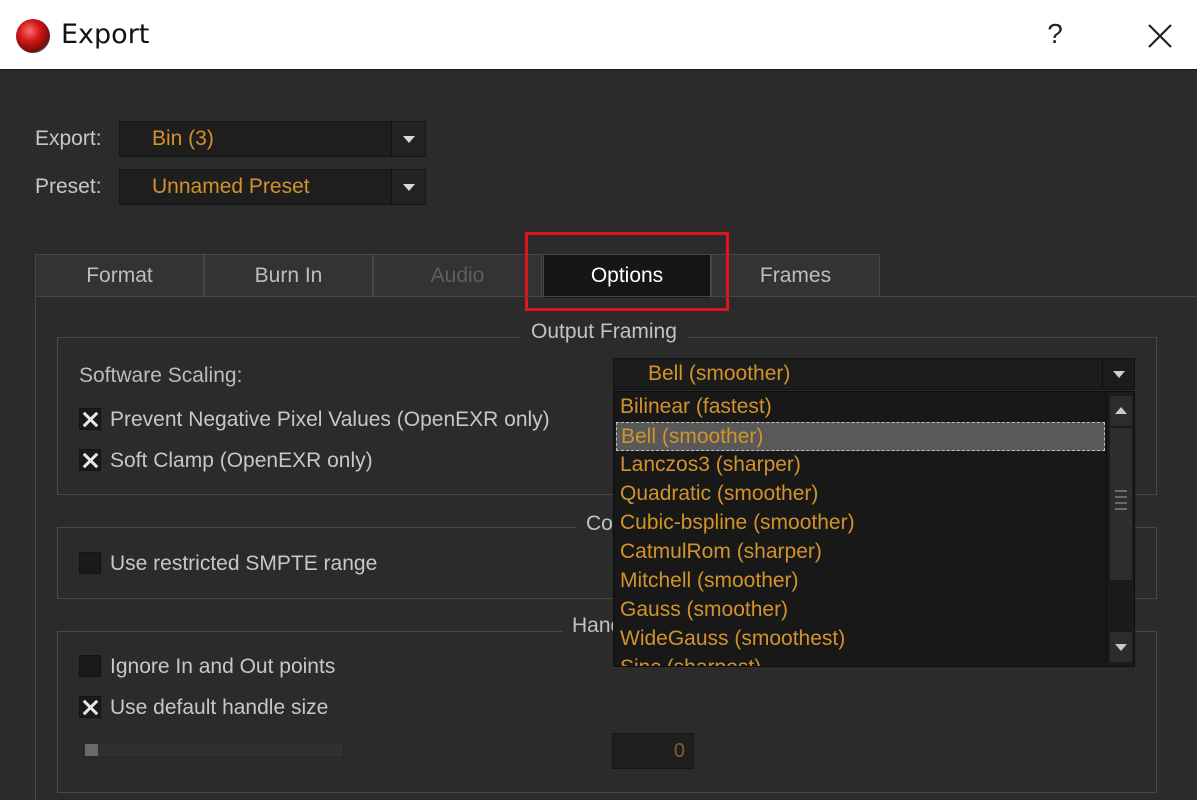 The width and height of the screenshot is (1197, 800). I want to click on scroll-down-icon, so click(1121, 647).